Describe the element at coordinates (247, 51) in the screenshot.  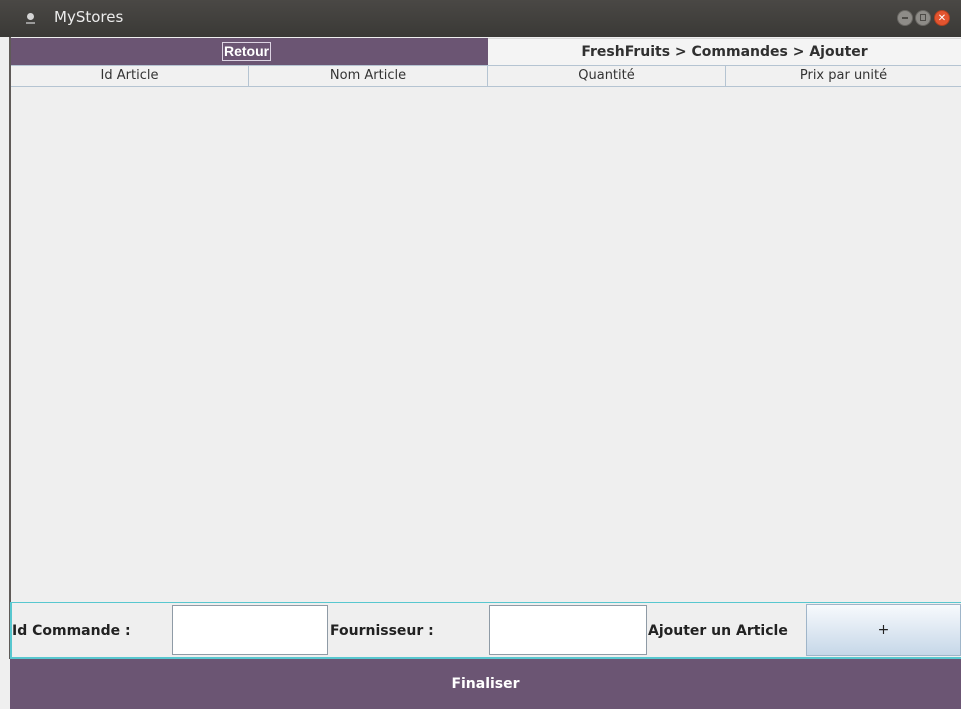
I see `back-button-label: Retour` at that location.